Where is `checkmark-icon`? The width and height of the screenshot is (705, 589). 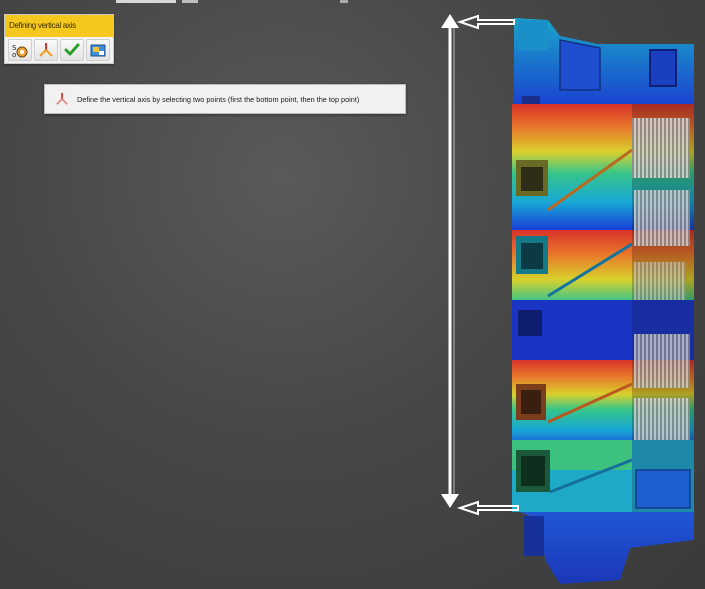 checkmark-icon is located at coordinates (72, 49).